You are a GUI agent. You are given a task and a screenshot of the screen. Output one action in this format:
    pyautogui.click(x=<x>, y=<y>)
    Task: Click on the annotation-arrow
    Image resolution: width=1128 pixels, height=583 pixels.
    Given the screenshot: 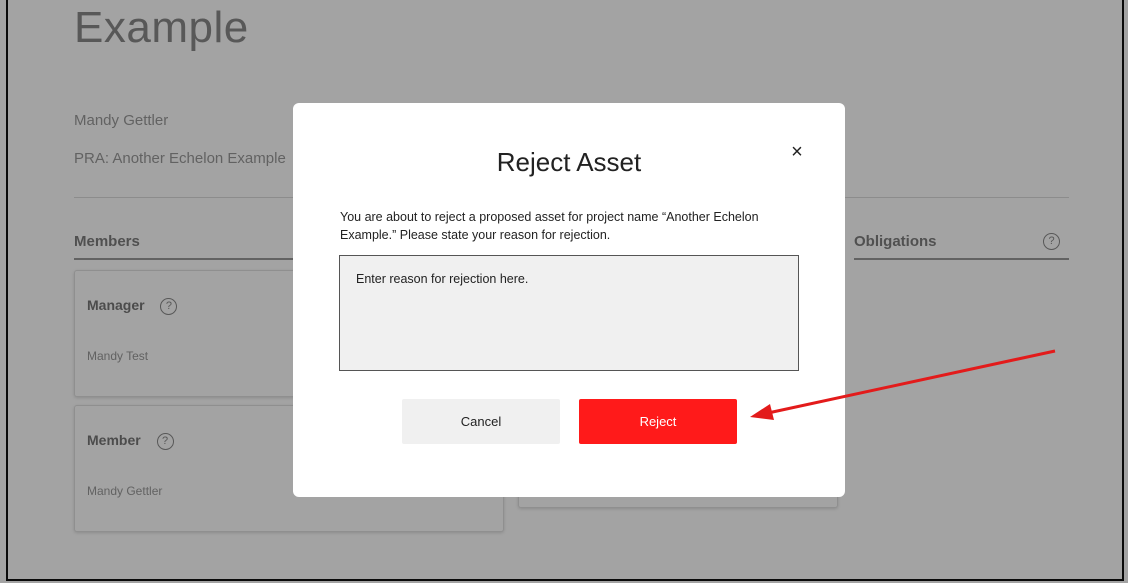 What is the action you would take?
    pyautogui.click(x=903, y=384)
    